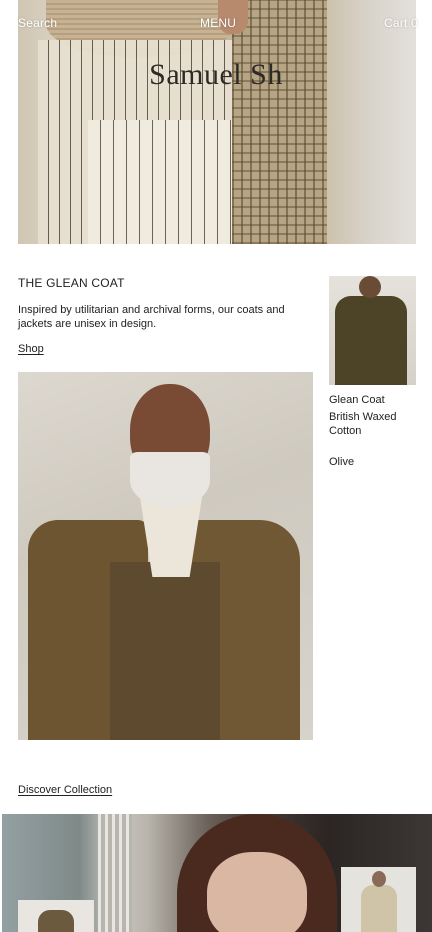 Image resolution: width=432 pixels, height=932 pixels. I want to click on hero-check-coat, so click(279, 122).